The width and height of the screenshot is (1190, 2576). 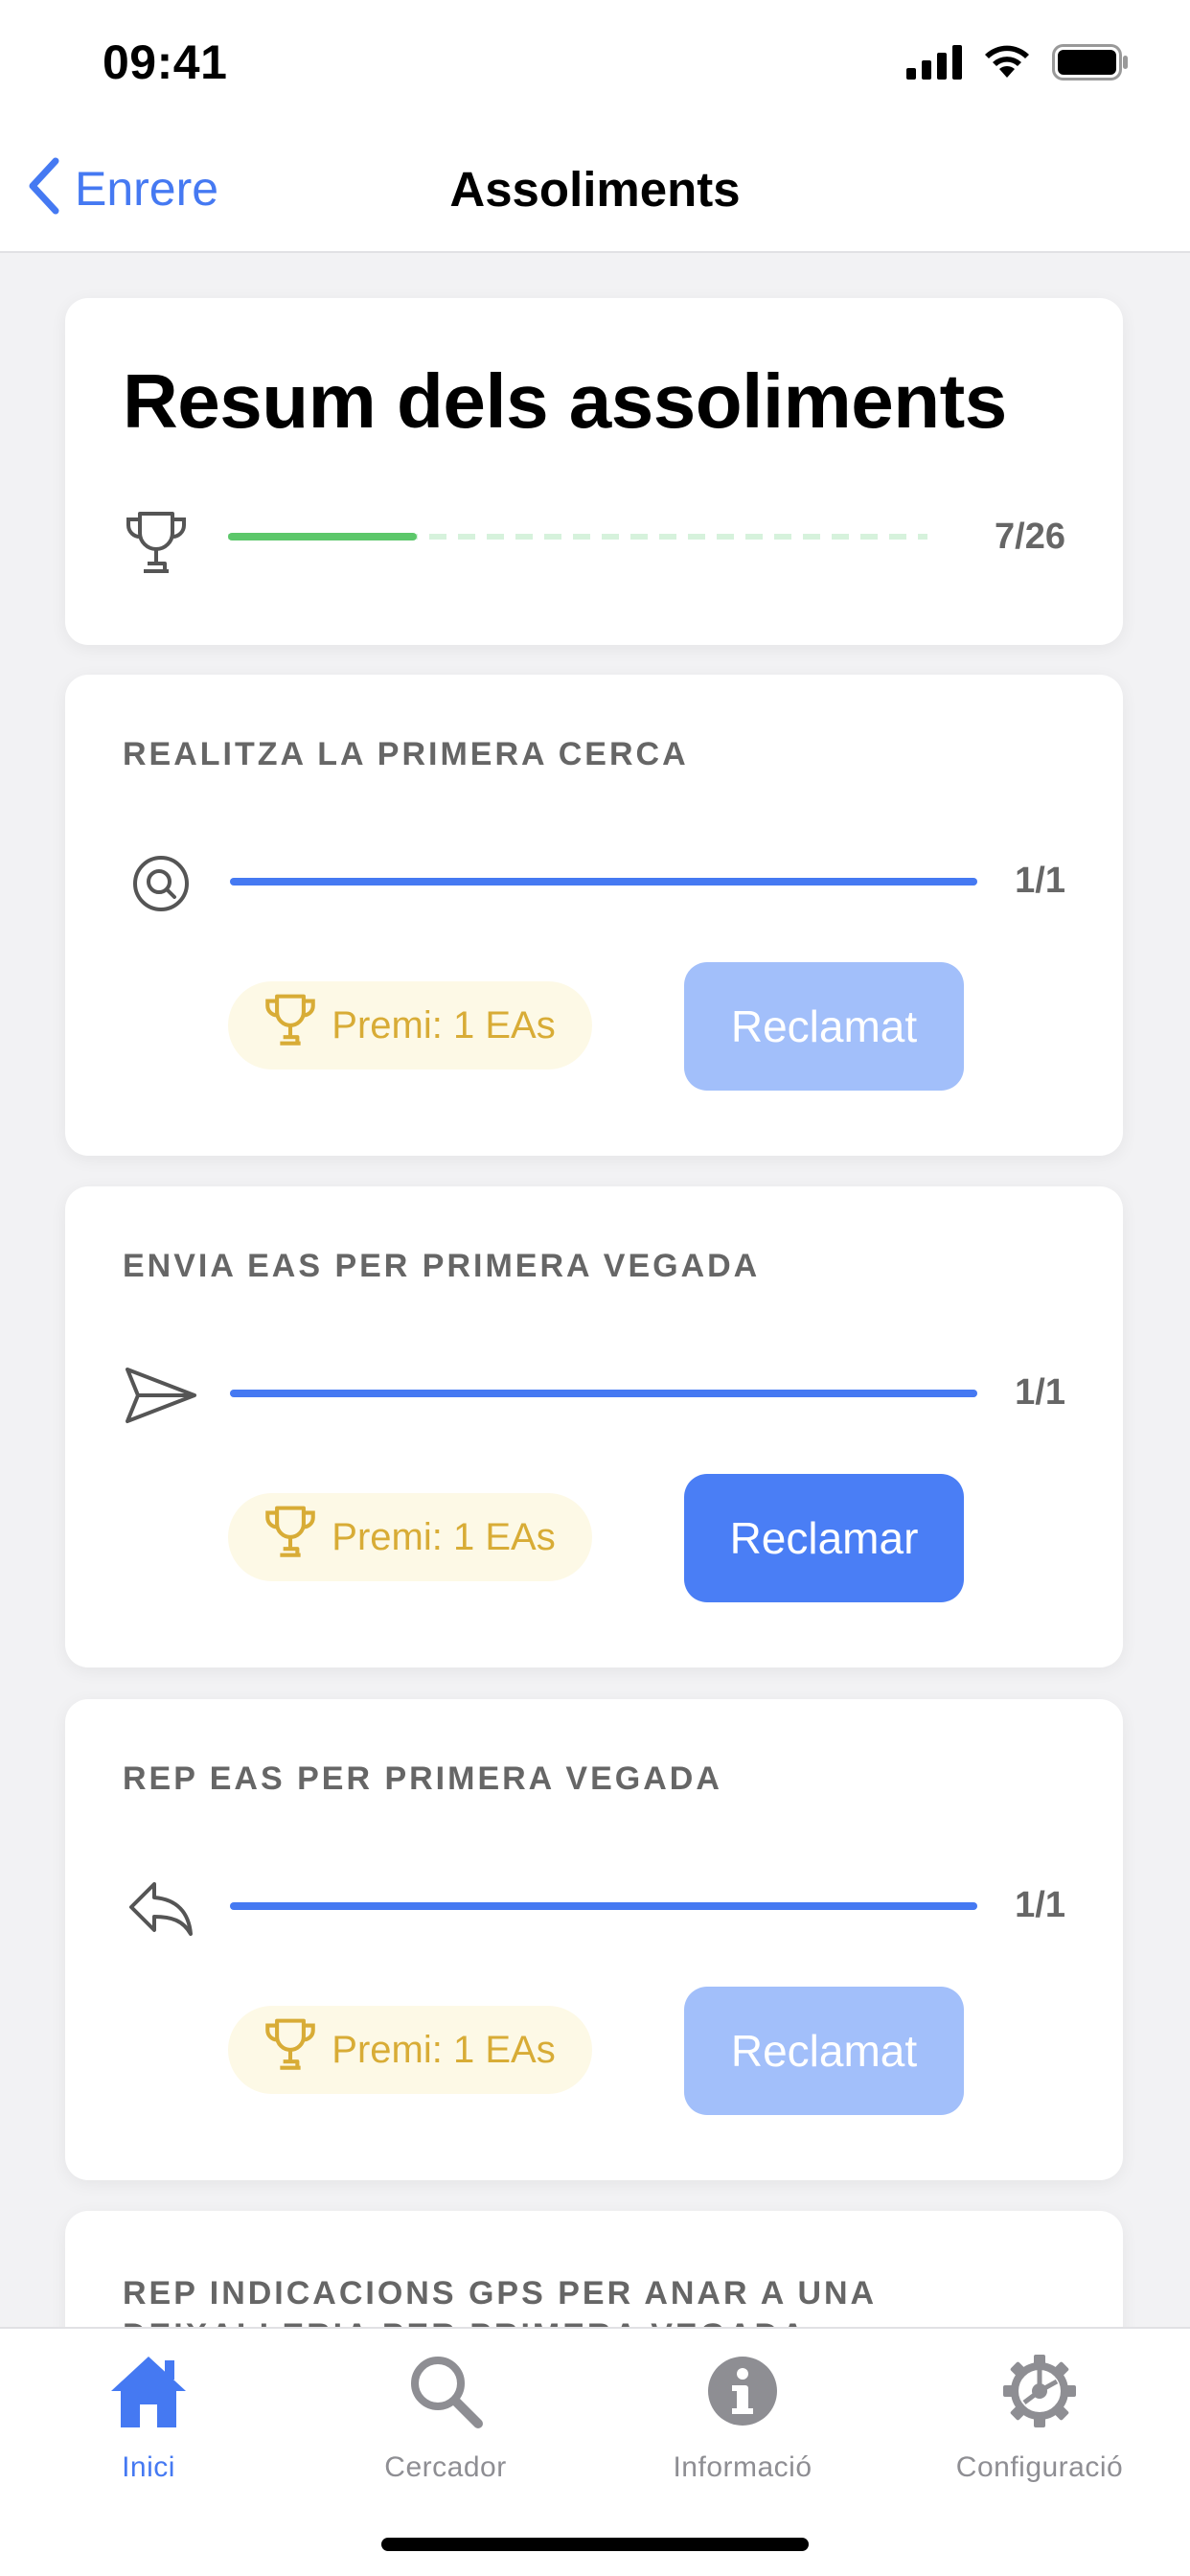 What do you see at coordinates (323, 536) in the screenshot?
I see `summary-progress-fill` at bounding box center [323, 536].